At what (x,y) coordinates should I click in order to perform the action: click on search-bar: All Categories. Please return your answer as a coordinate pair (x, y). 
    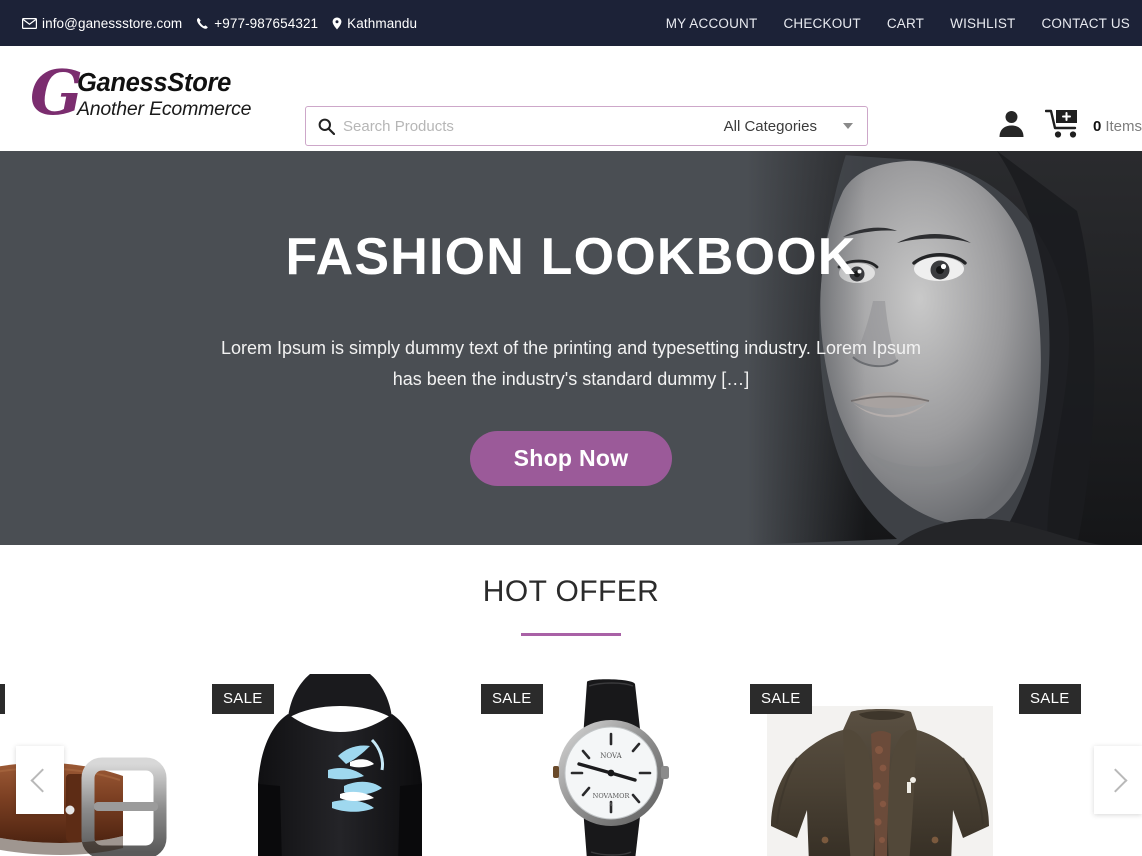
    Looking at the image, I should click on (586, 126).